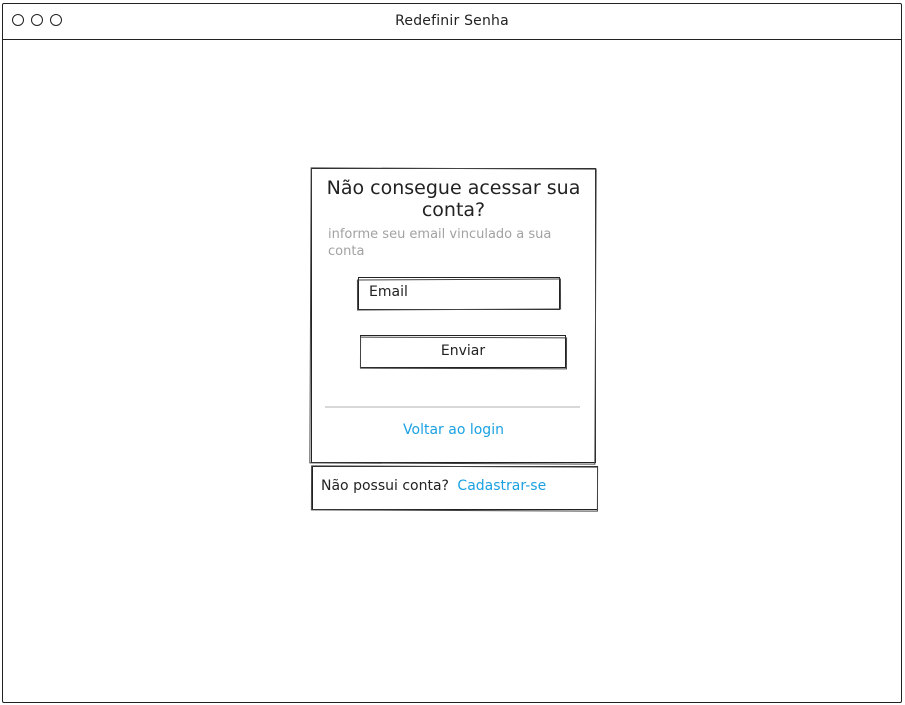 The width and height of the screenshot is (905, 705). Describe the element at coordinates (501, 486) in the screenshot. I see `signup-link: Cadastrar-se` at that location.